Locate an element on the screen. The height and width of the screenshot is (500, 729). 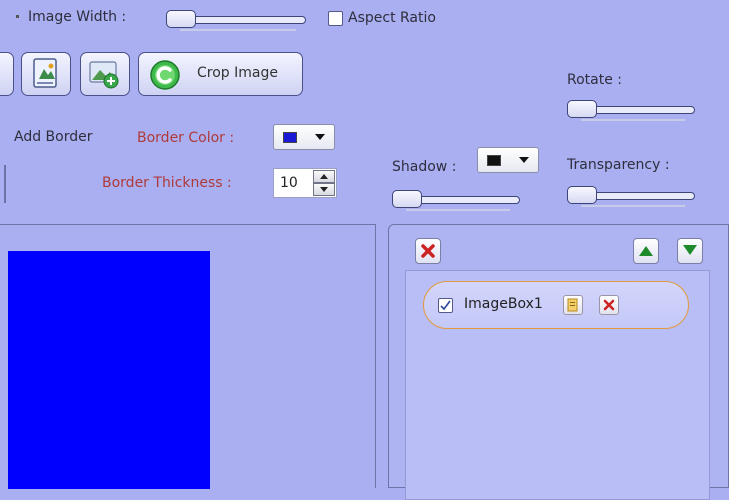
shadow-color-swatch is located at coordinates (494, 160).